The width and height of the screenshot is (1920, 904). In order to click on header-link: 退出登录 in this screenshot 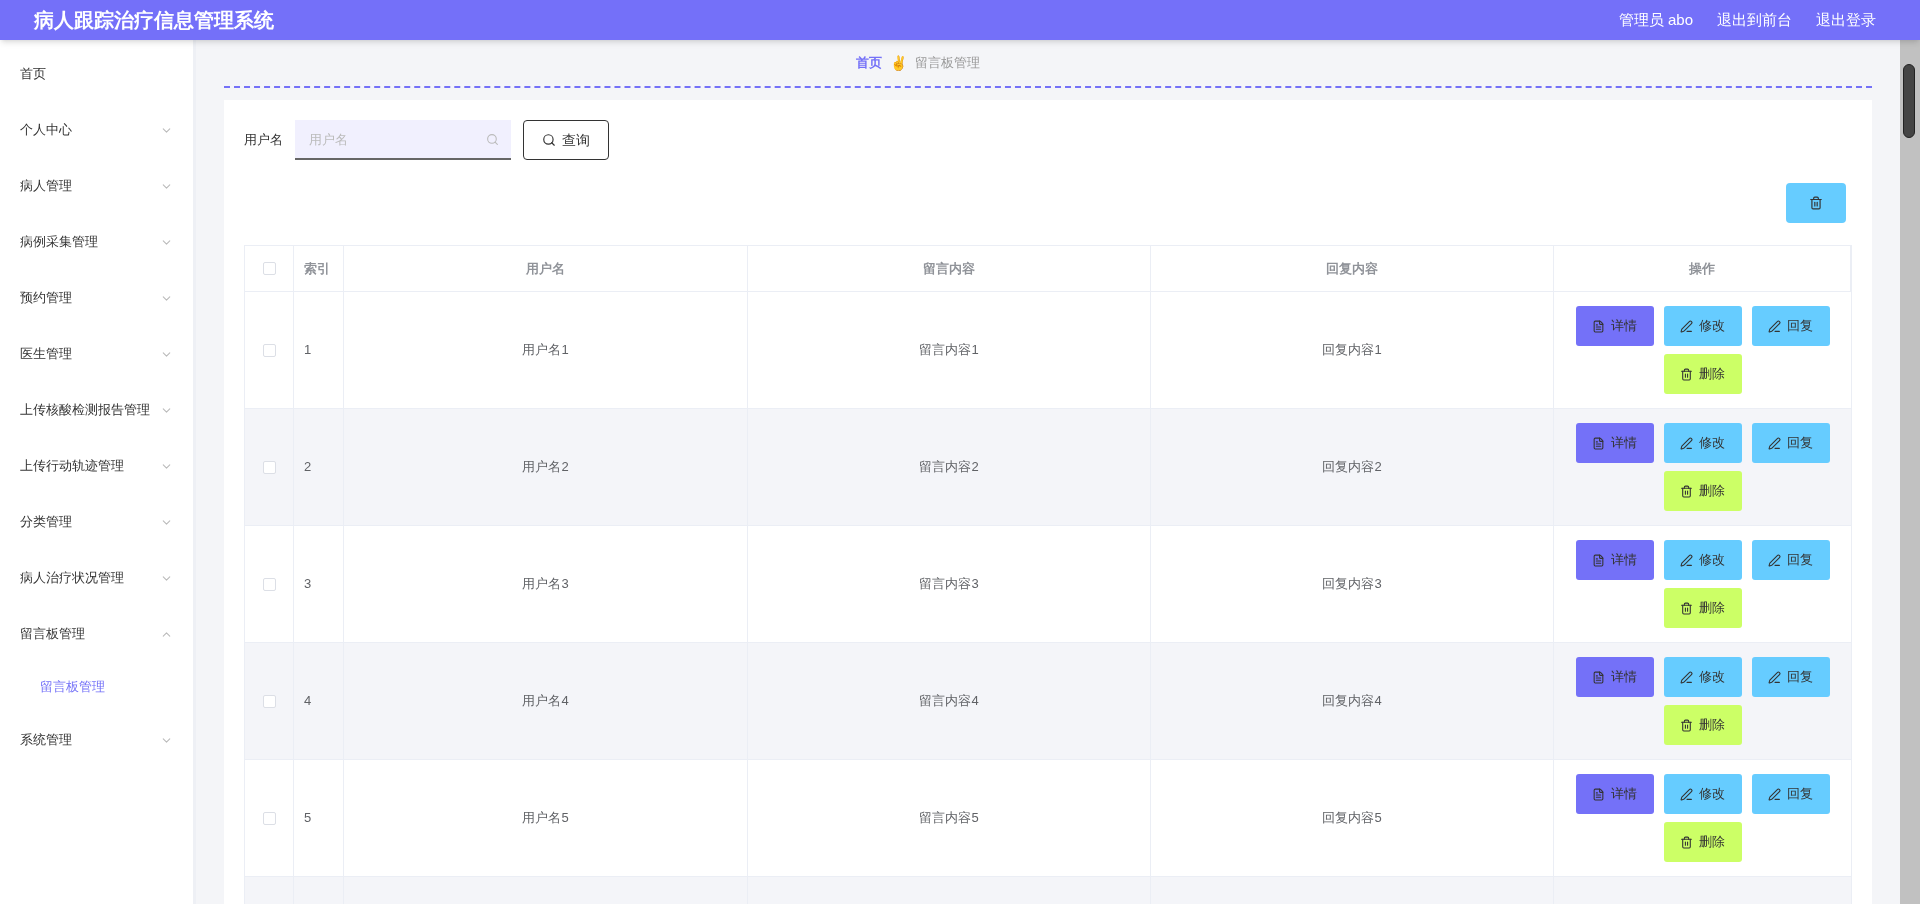, I will do `click(1846, 20)`.